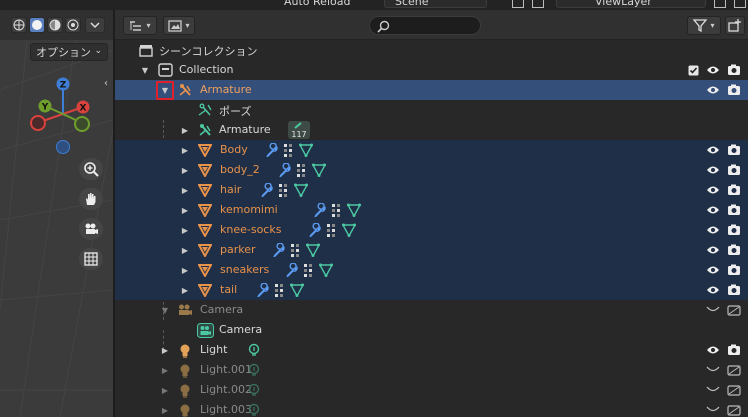 The image size is (748, 417). Describe the element at coordinates (740, 4) in the screenshot. I see `delete-view-layer-icon` at that location.